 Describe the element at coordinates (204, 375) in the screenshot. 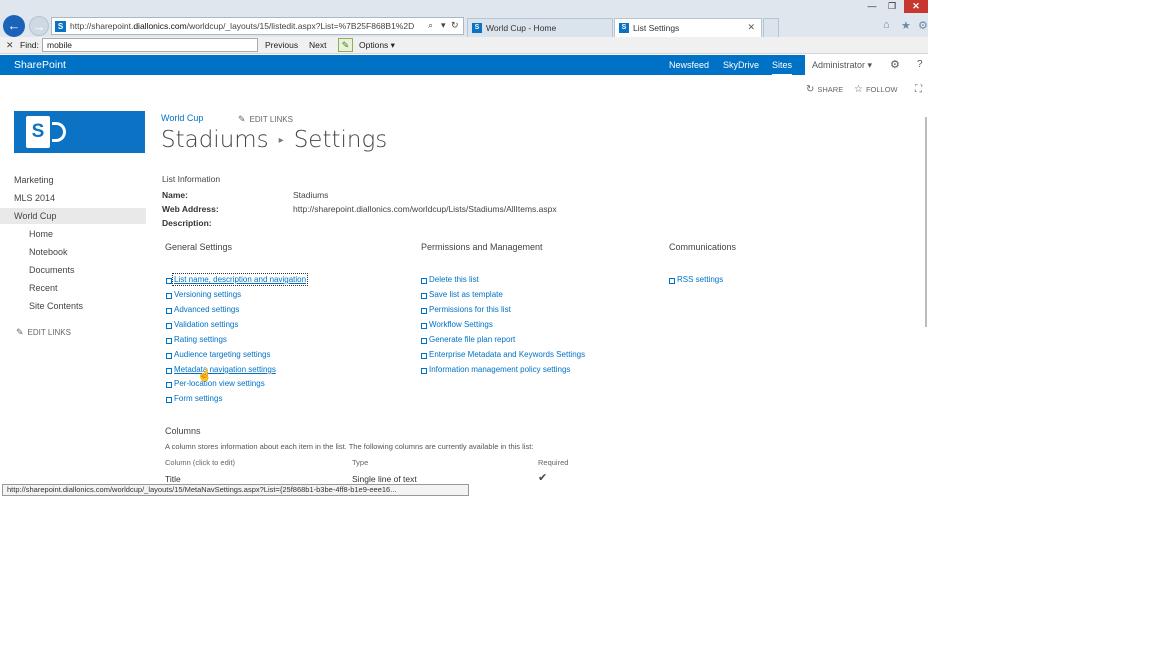

I see `mouse-cursor-icon: ☝` at that location.